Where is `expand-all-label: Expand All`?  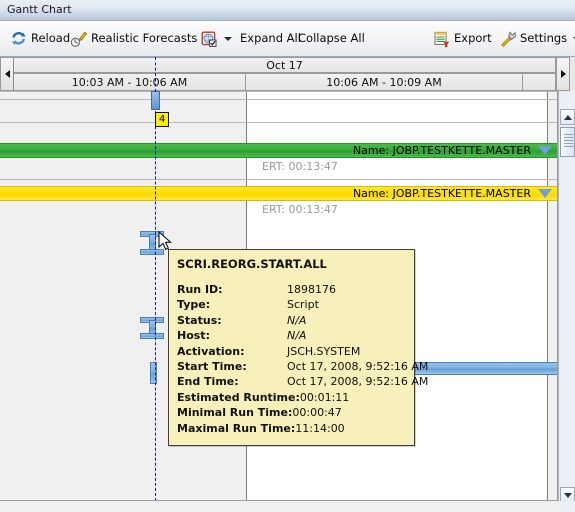
expand-all-label: Expand All is located at coordinates (270, 38).